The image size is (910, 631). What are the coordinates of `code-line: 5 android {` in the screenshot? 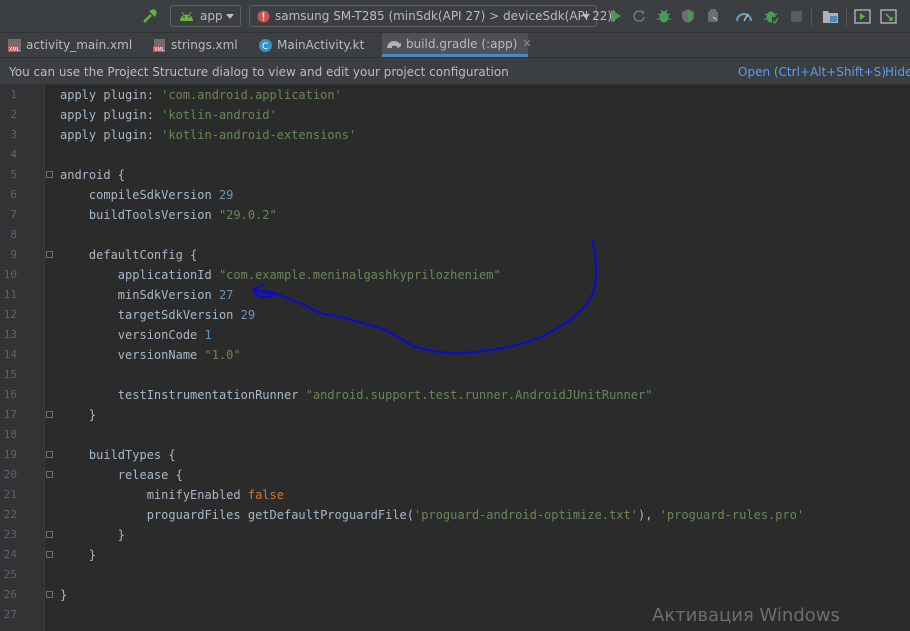 It's located at (455, 175).